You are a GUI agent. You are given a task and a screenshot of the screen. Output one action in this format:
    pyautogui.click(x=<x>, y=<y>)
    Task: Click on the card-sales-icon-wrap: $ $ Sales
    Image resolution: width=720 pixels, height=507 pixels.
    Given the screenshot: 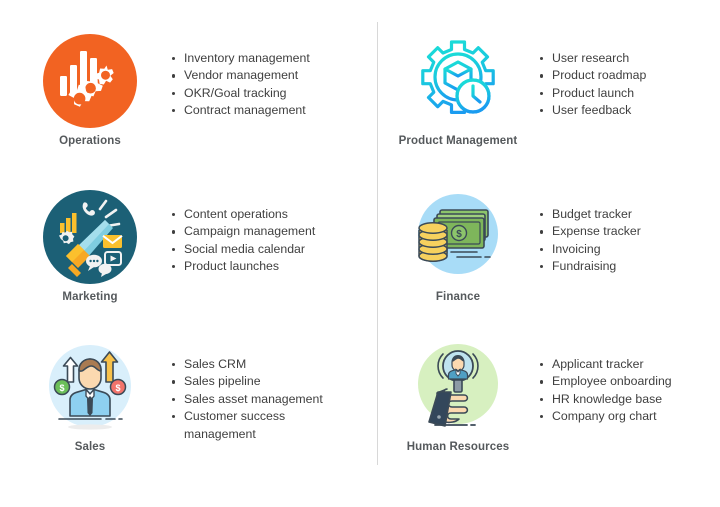 What is the action you would take?
    pyautogui.click(x=90, y=396)
    